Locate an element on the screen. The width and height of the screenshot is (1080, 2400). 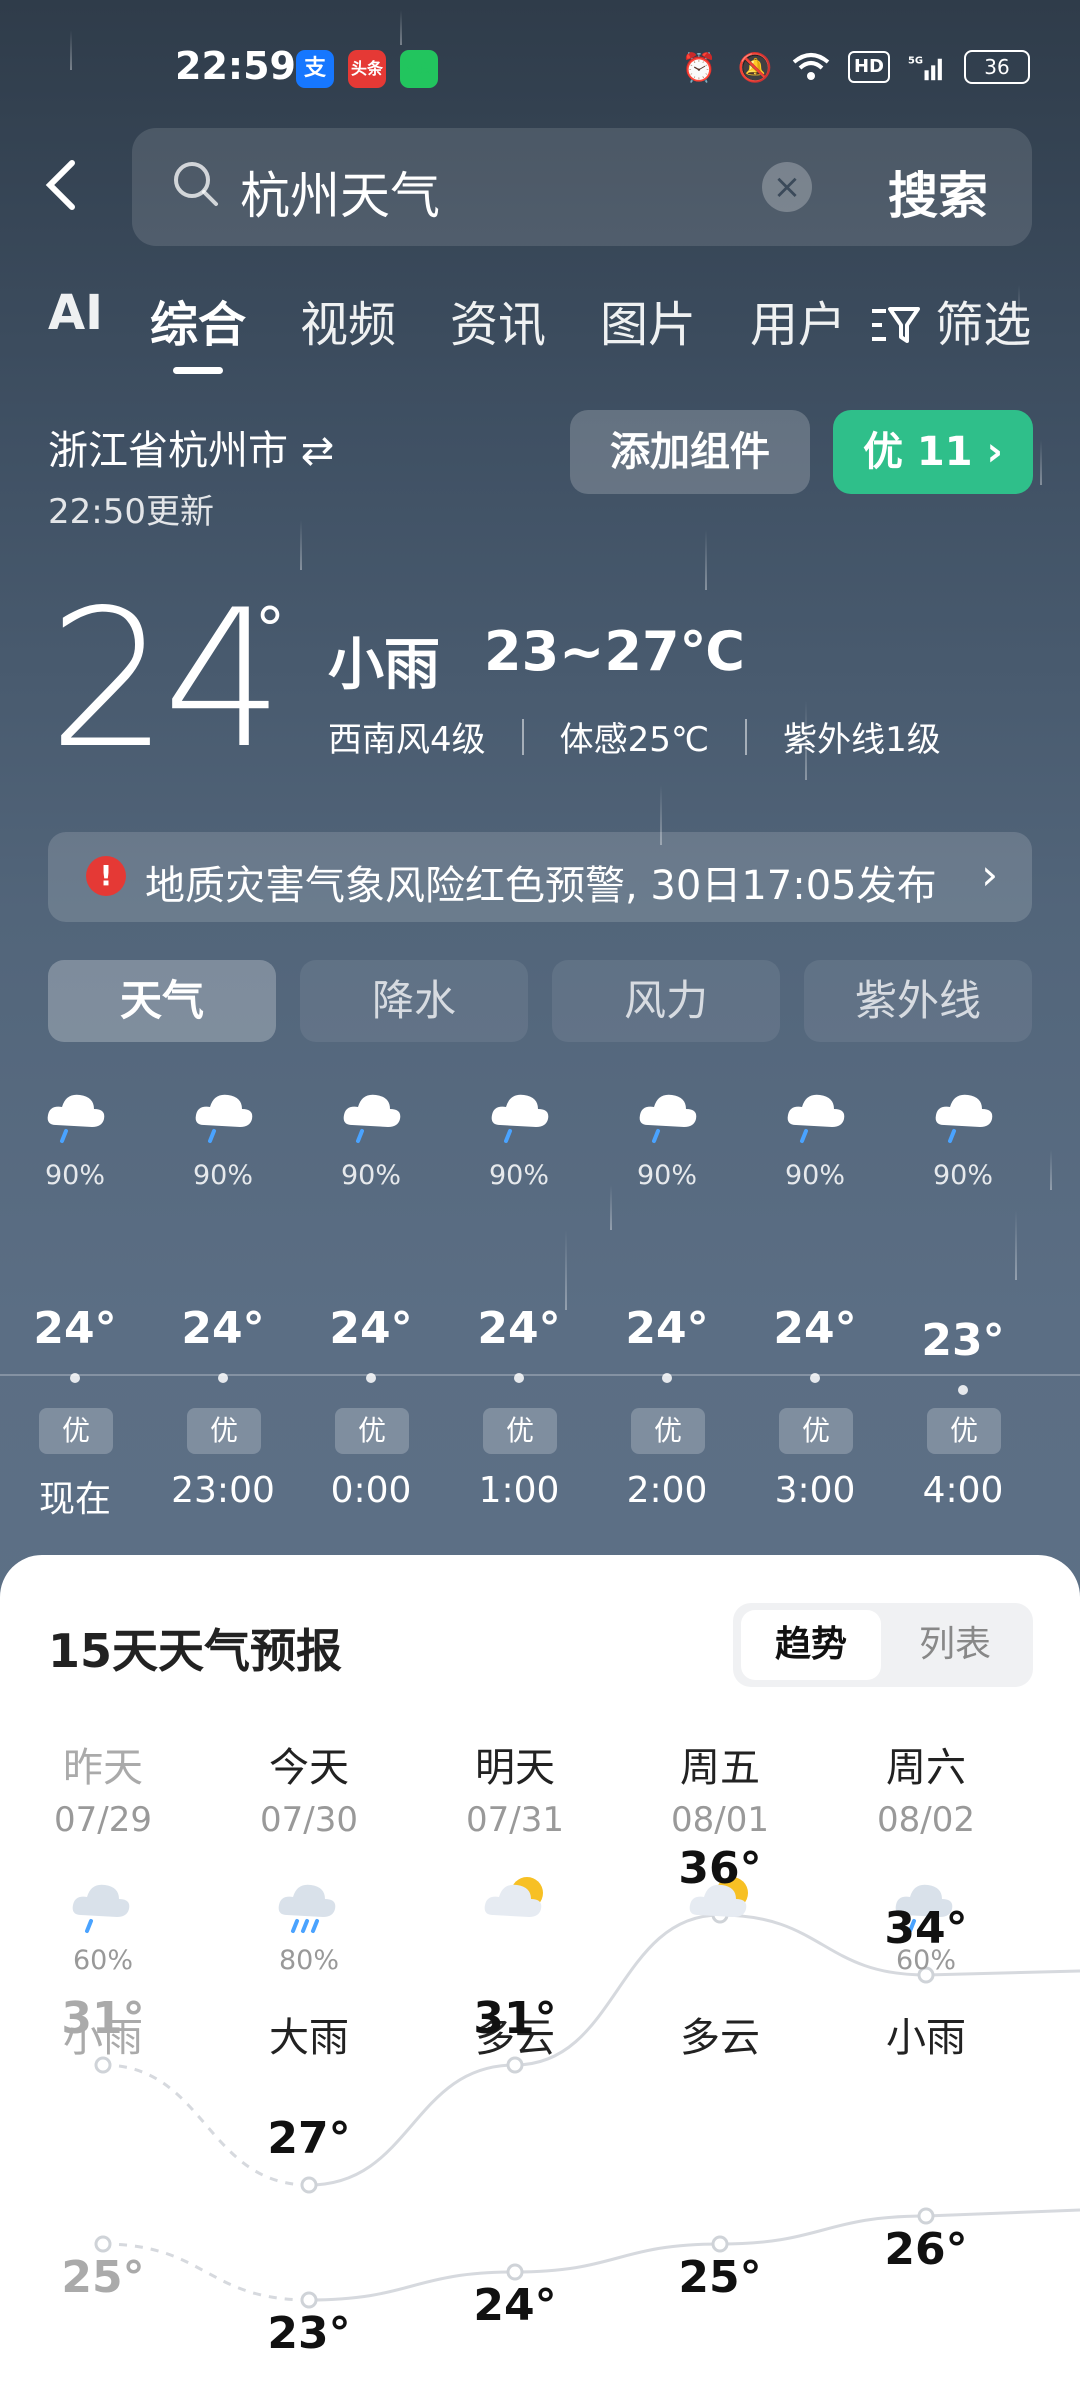
chevron-right-icon: › is located at coordinates (989, 874).